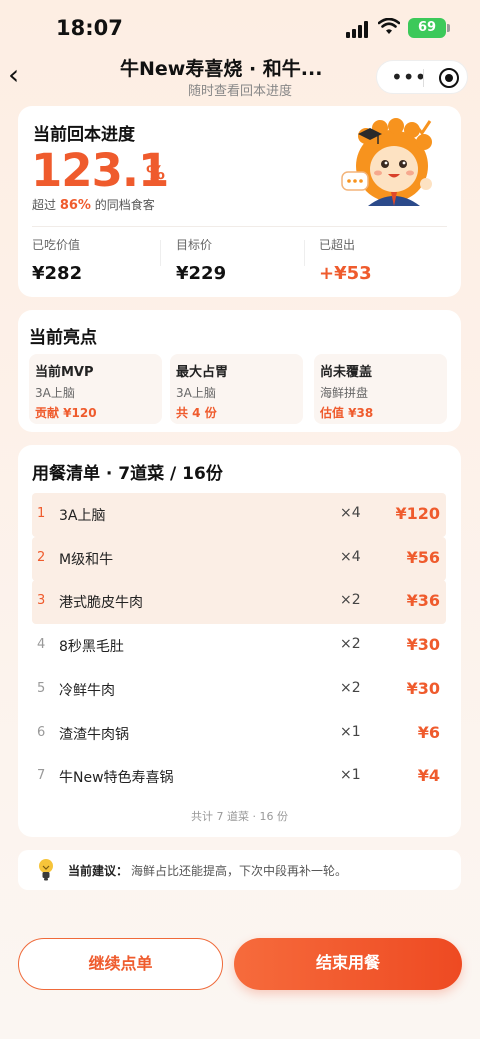  What do you see at coordinates (202, 372) in the screenshot?
I see `highlight-title: 最大占胃` at bounding box center [202, 372].